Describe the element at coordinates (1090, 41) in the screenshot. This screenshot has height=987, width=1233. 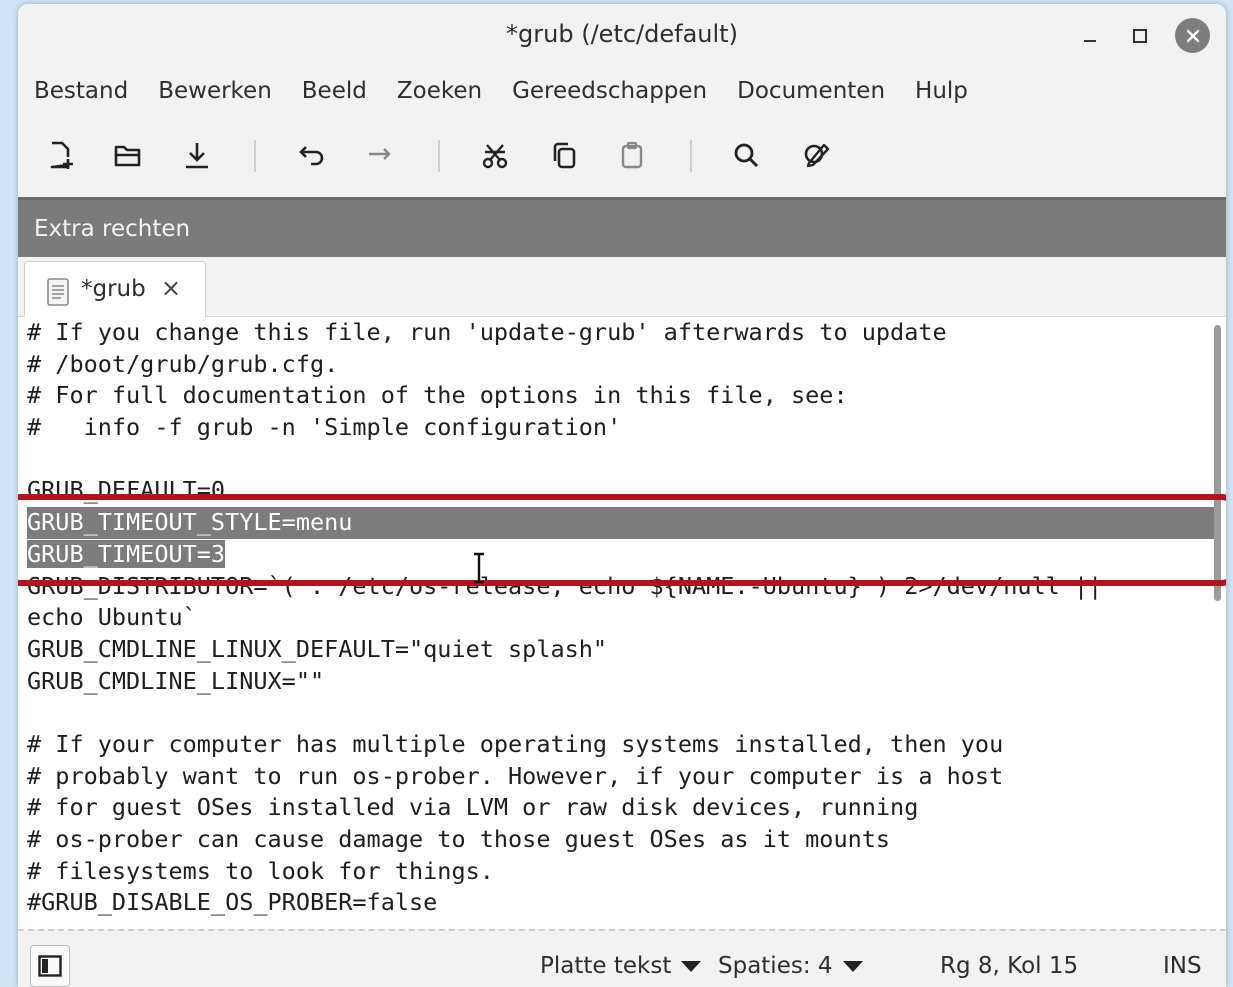
I see `minimize-icon` at that location.